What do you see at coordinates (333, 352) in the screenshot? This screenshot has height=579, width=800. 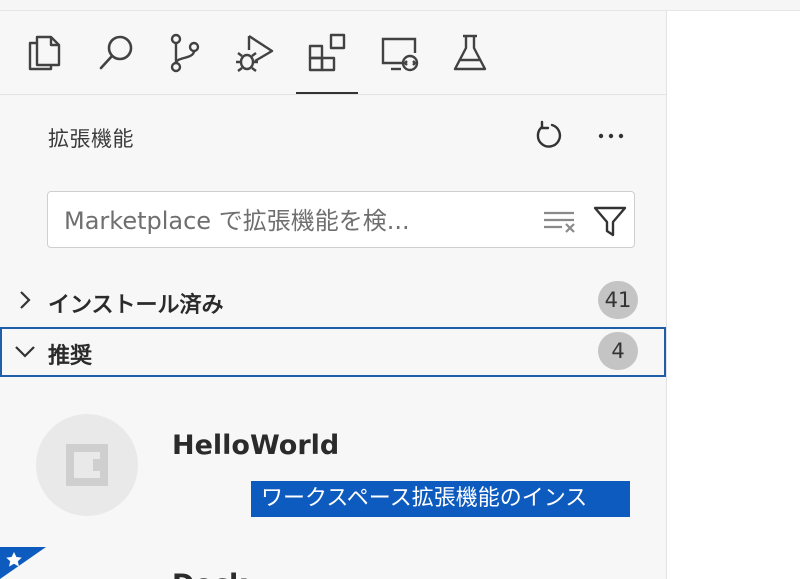 I see `recommended-section-header: 推奨 4` at bounding box center [333, 352].